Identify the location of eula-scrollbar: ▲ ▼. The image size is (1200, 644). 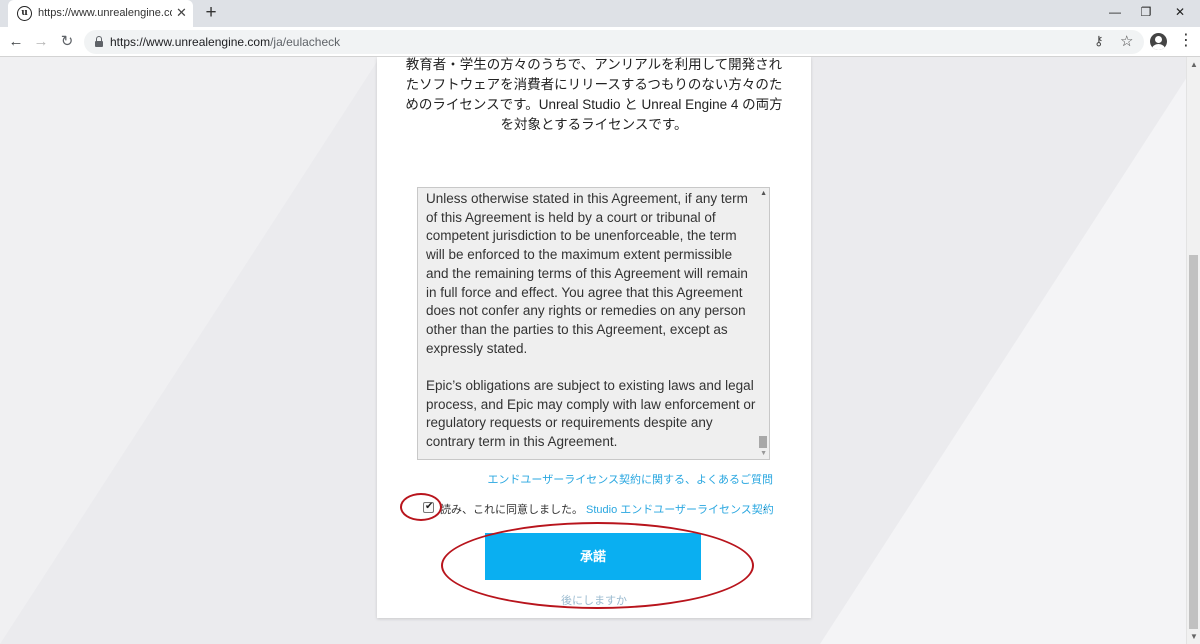
(763, 323).